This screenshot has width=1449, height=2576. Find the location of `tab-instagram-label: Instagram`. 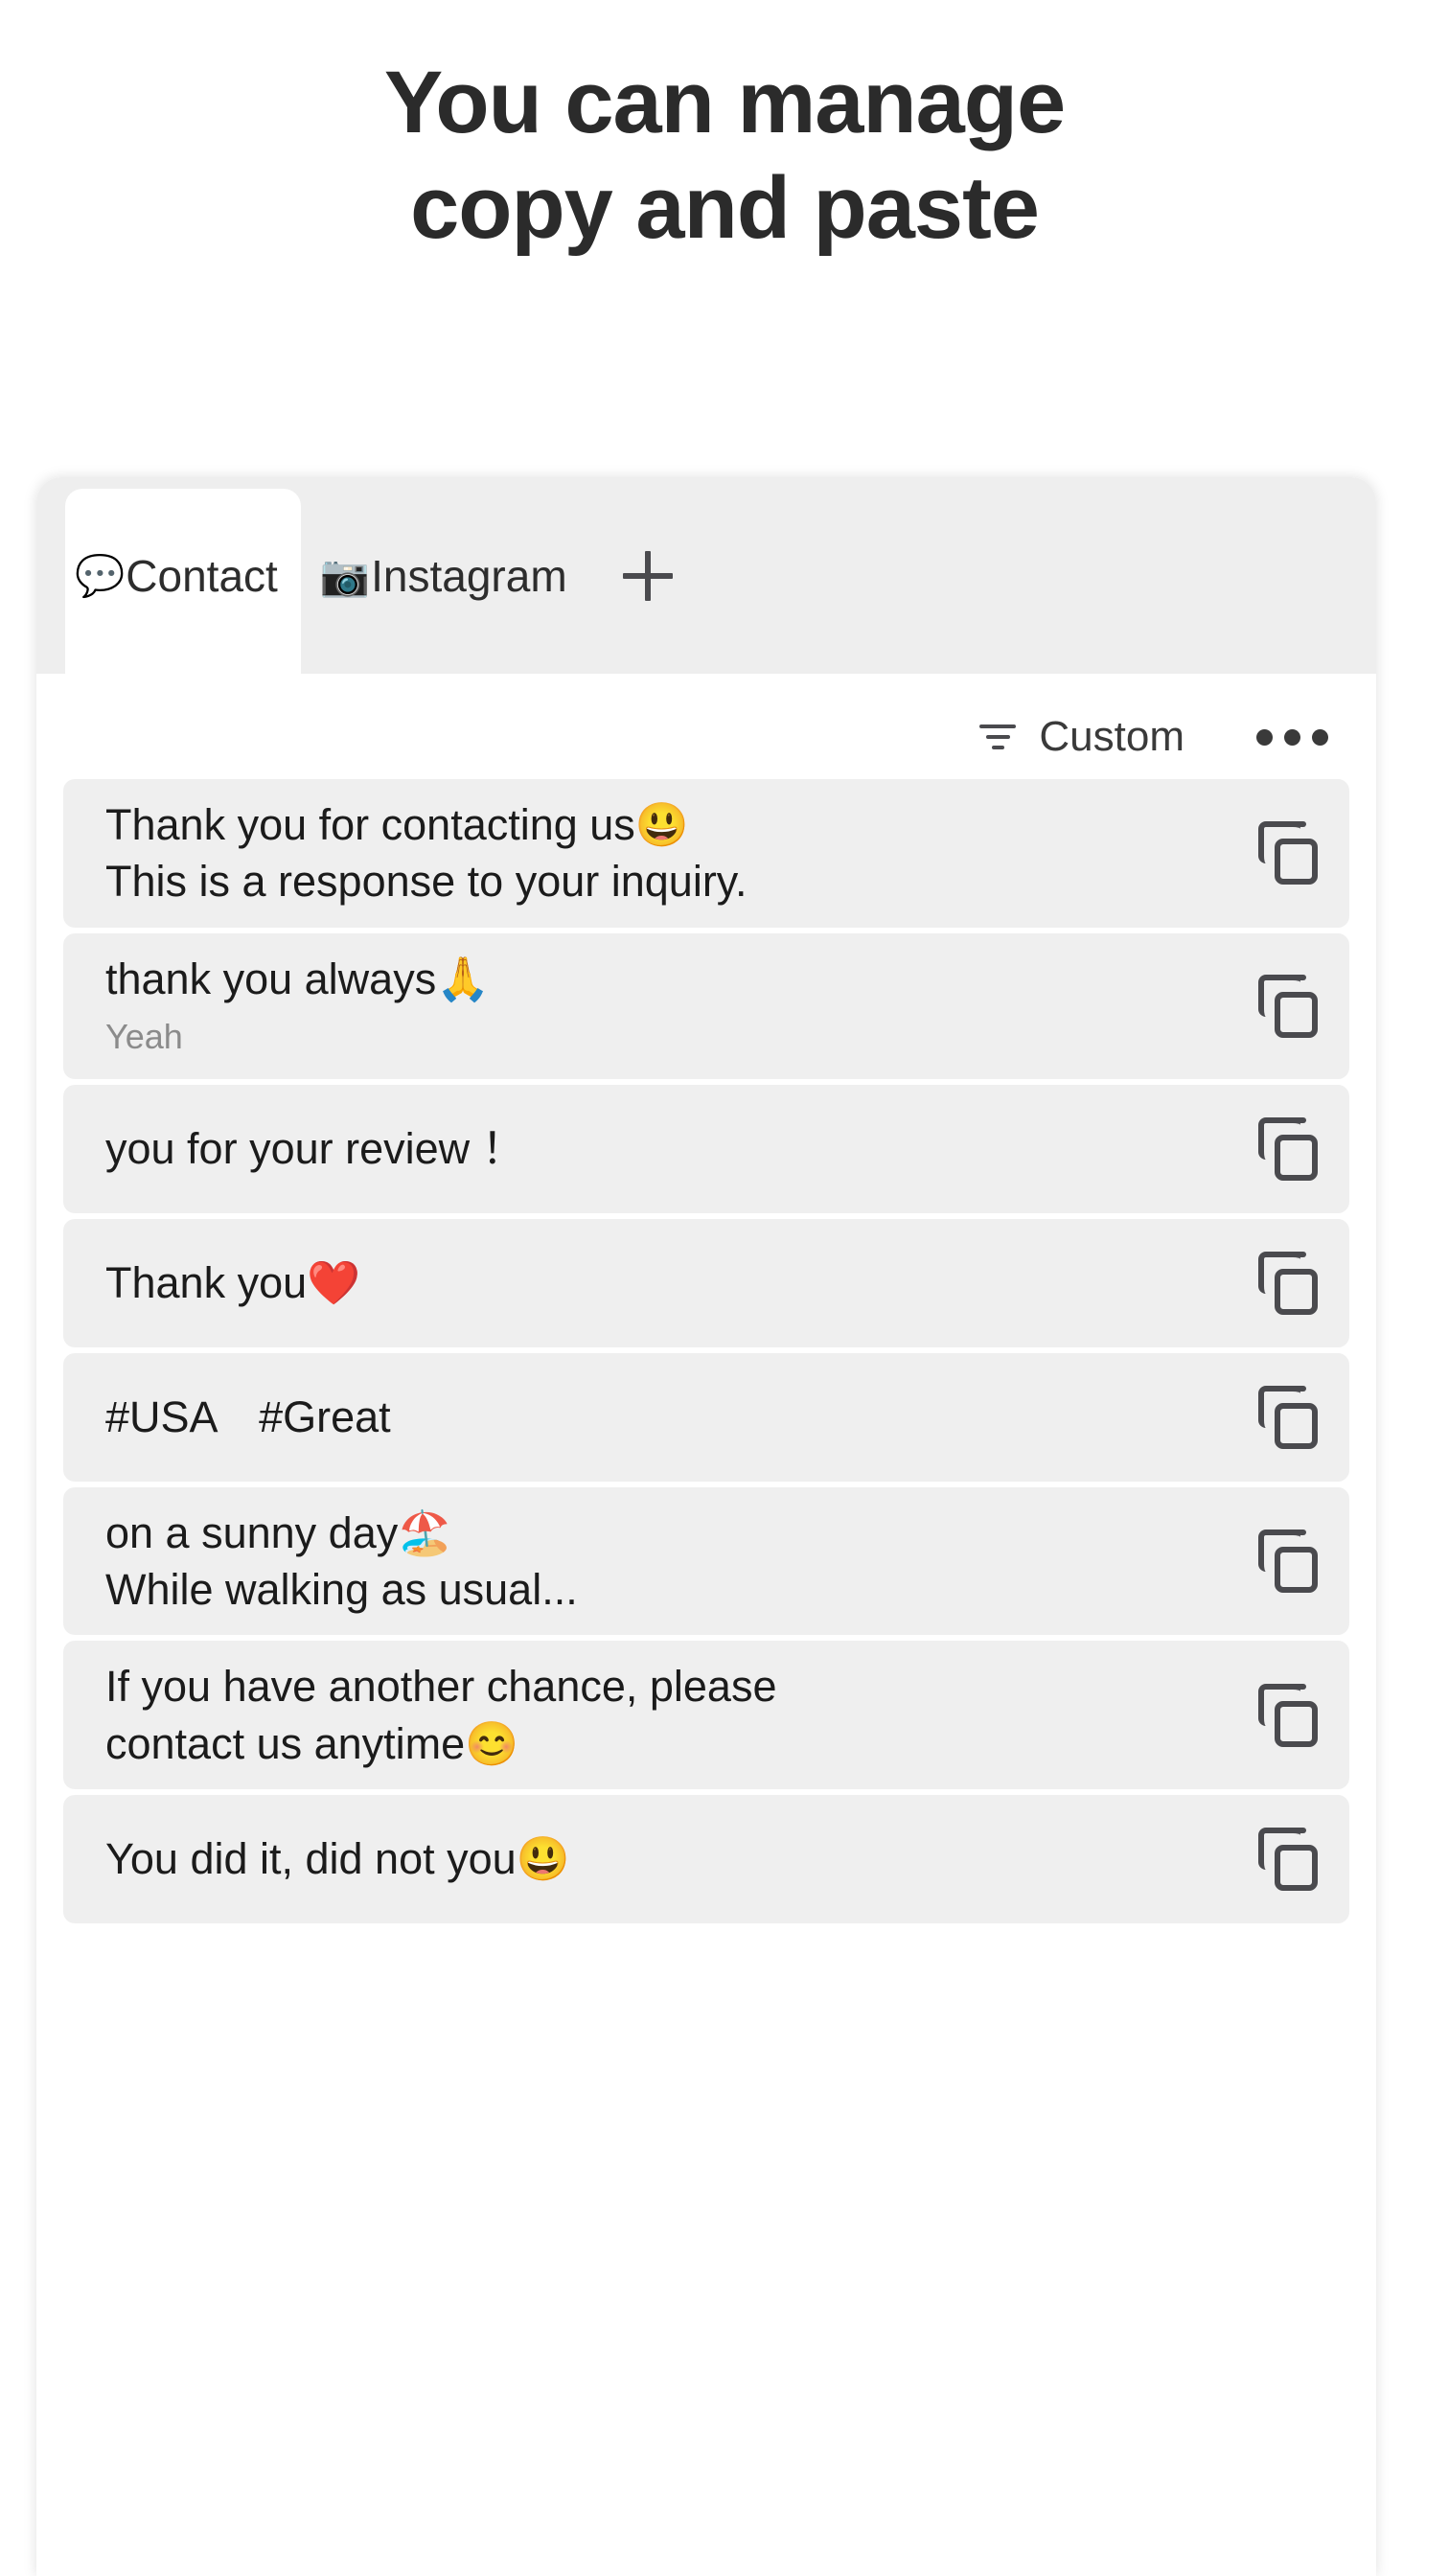

tab-instagram-label: Instagram is located at coordinates (469, 575).